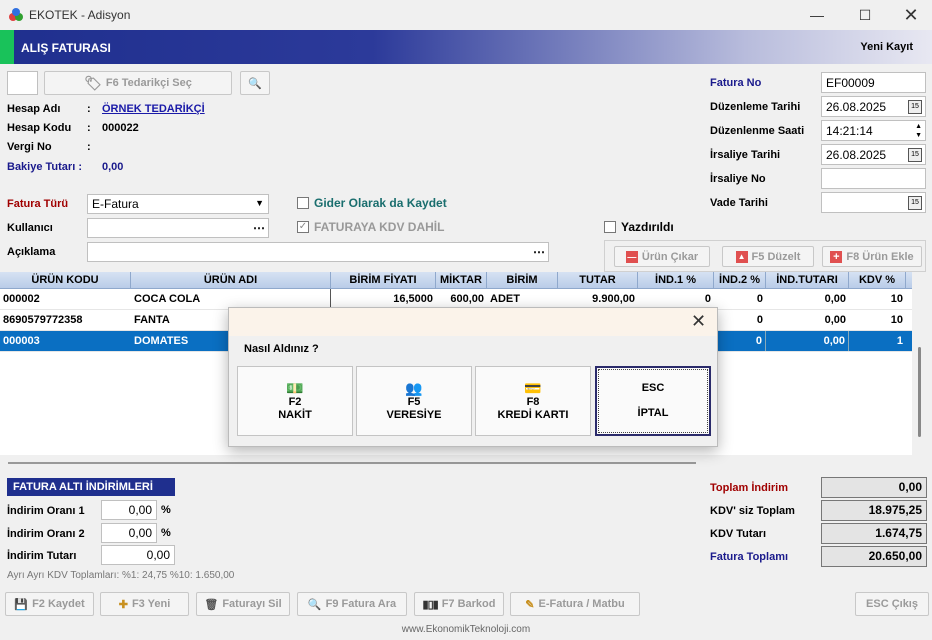  Describe the element at coordinates (383, 280) in the screenshot. I see `column-header: BİRİM FİYATI` at that location.